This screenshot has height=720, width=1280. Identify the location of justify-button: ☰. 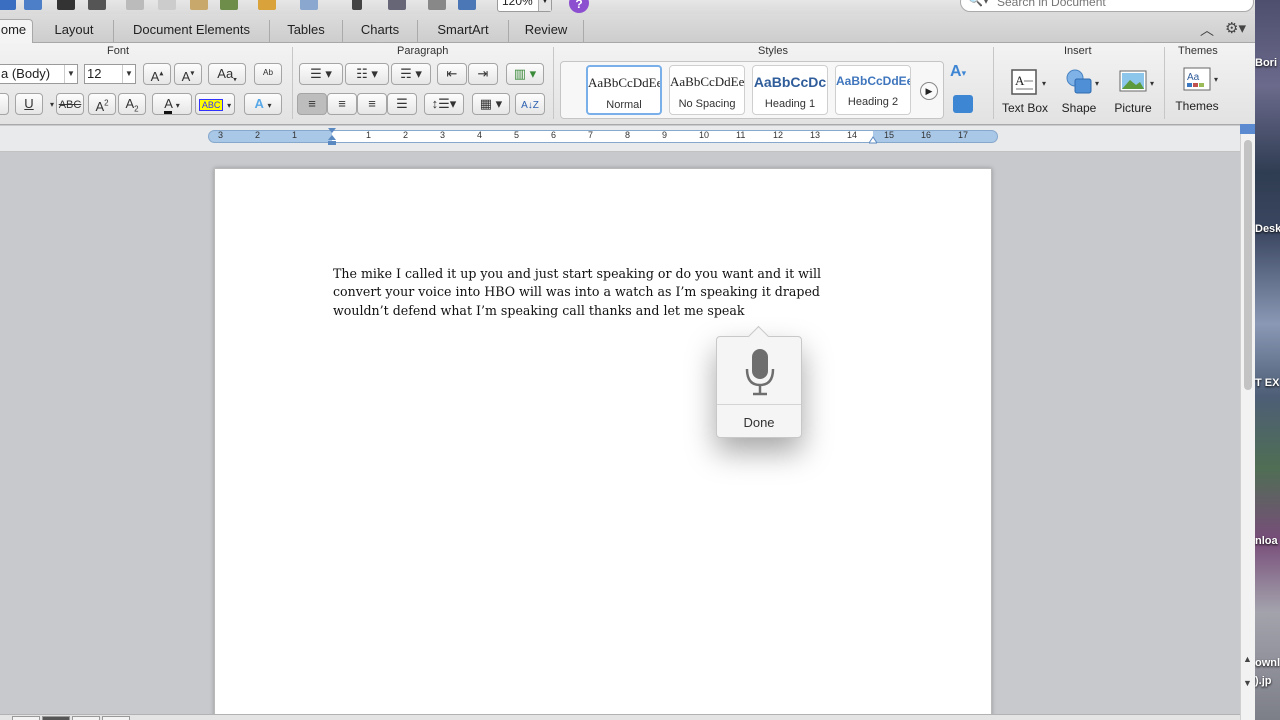
(402, 104).